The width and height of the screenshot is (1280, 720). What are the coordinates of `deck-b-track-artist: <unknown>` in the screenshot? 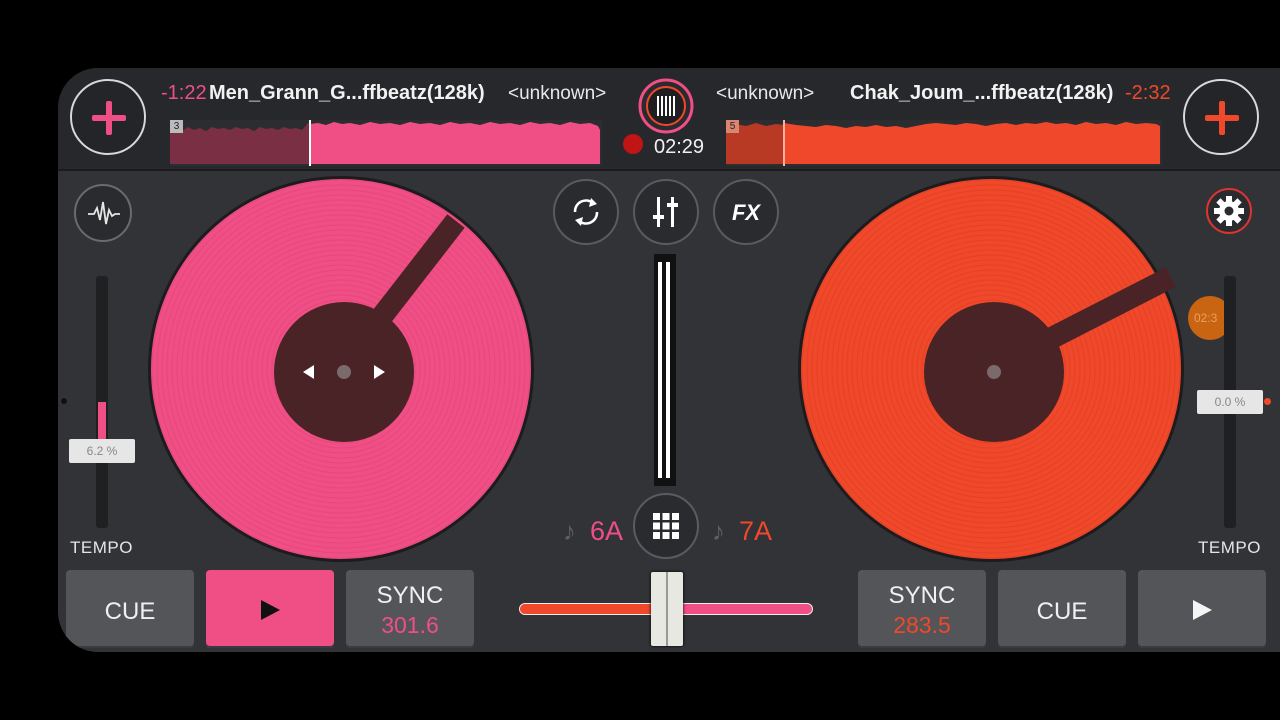 It's located at (765, 93).